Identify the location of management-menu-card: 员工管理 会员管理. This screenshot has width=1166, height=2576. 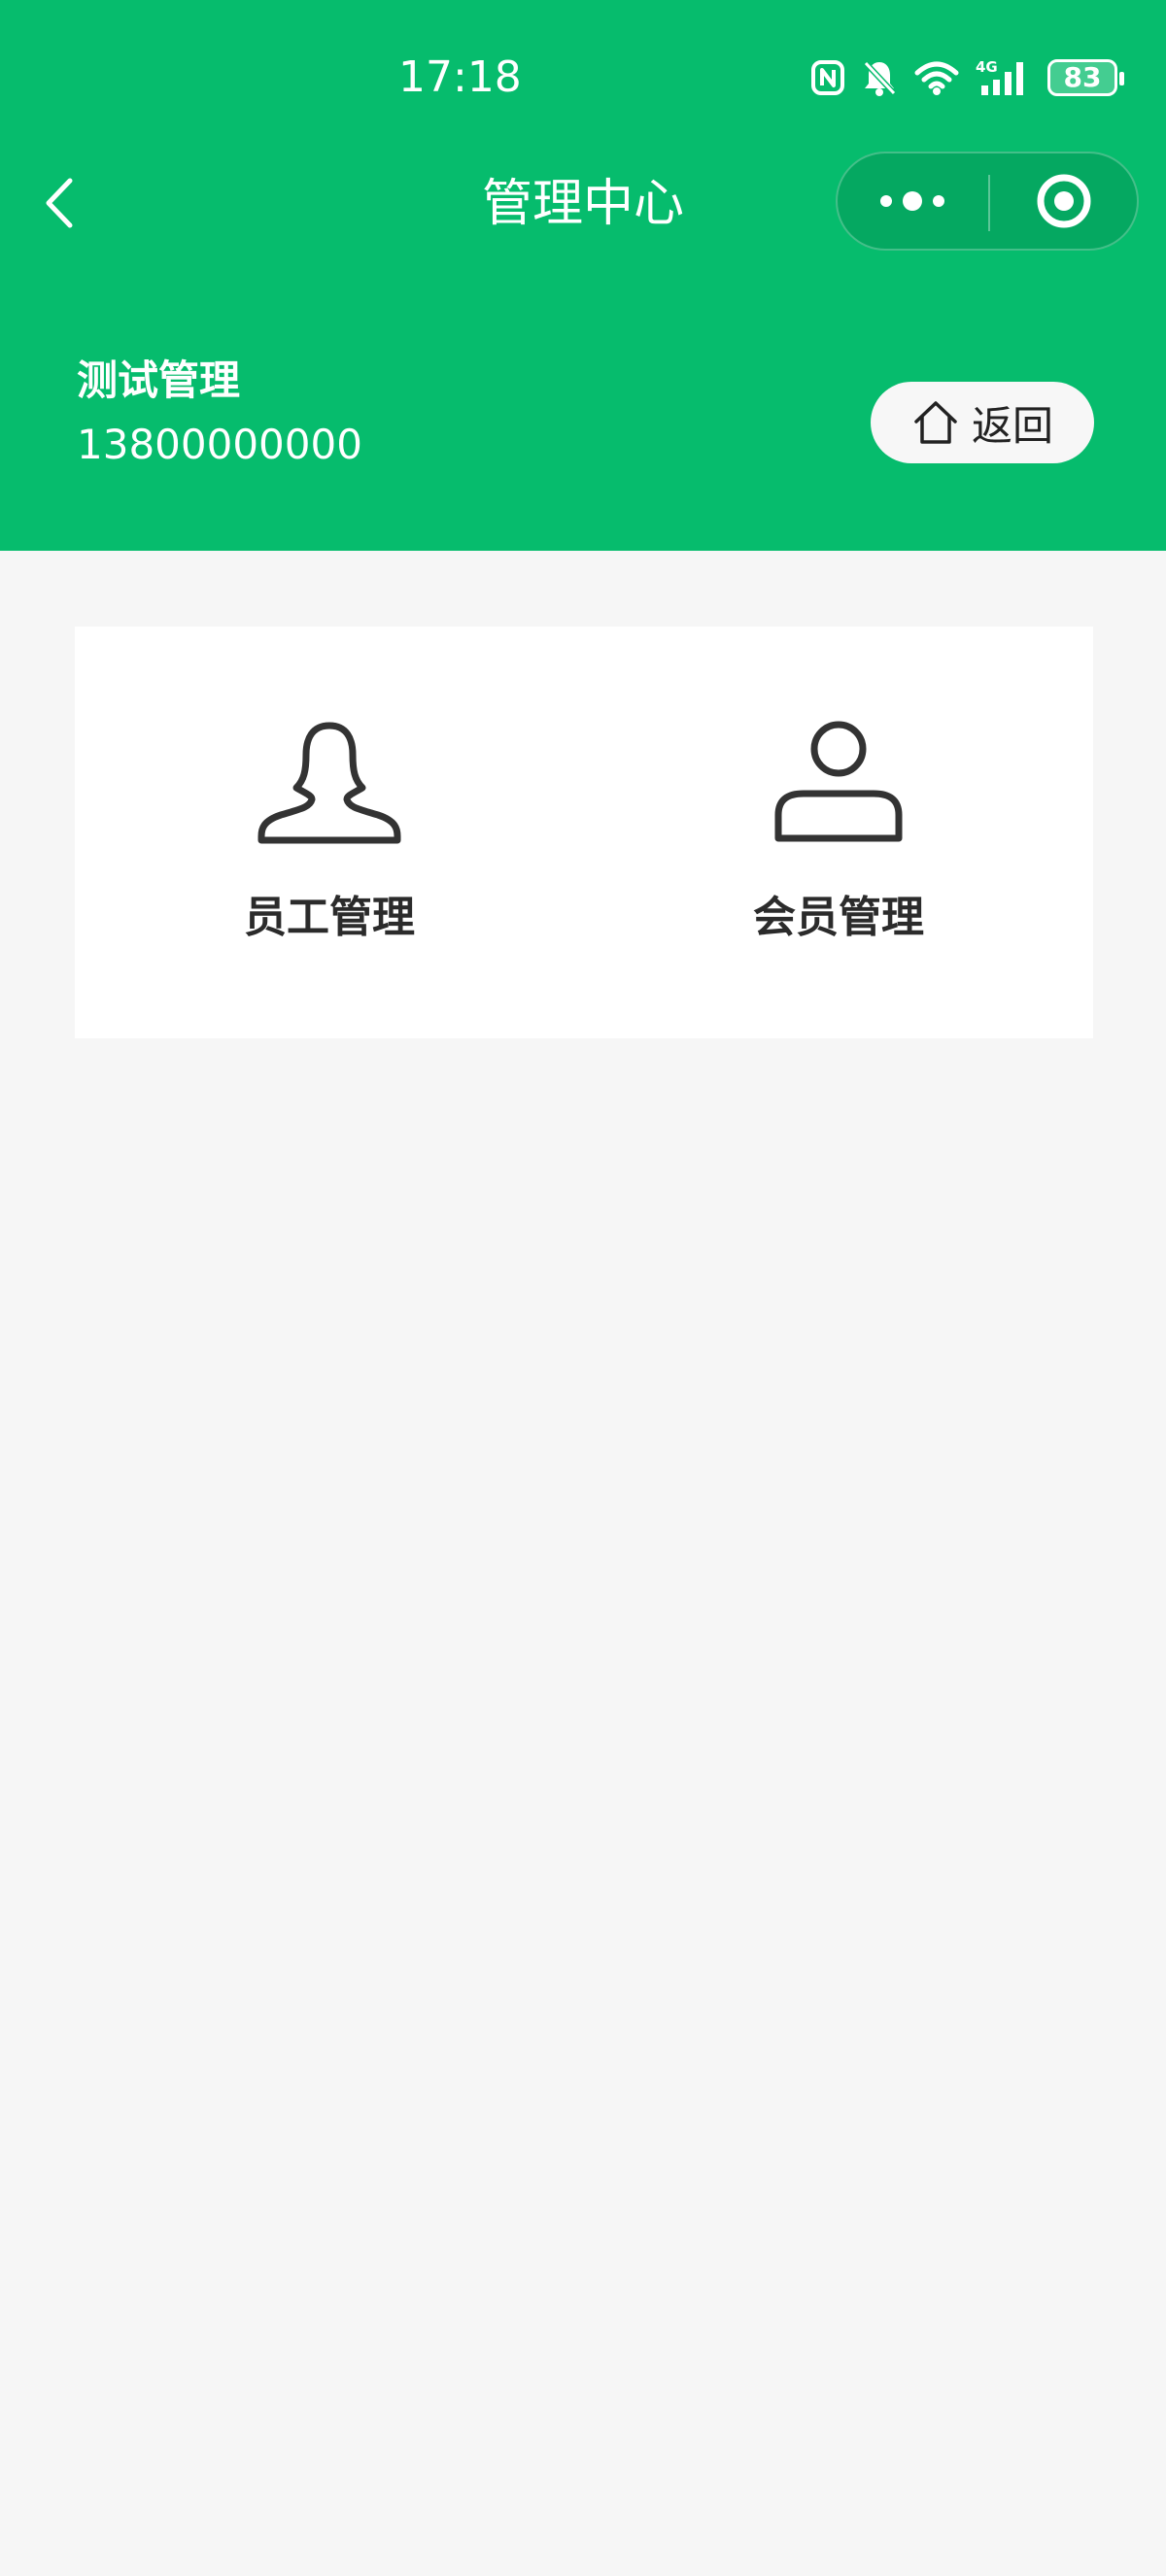
(584, 832).